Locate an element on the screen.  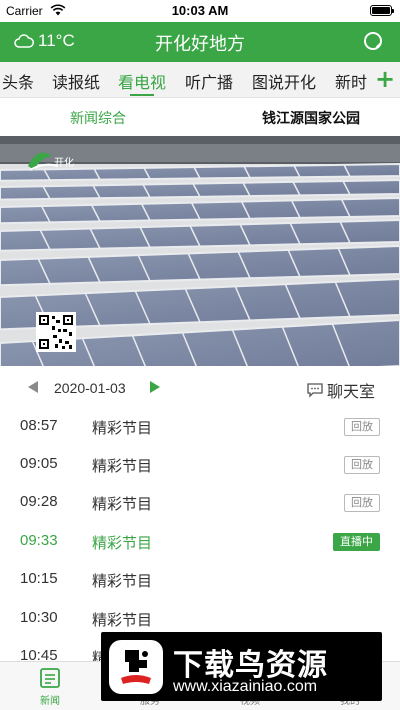
schedule-time: 09:05 is located at coordinates (39, 463).